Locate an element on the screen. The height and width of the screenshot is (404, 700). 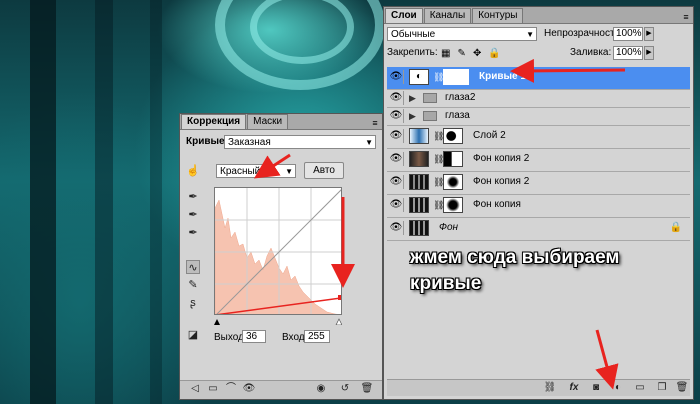
correction-panel-tabs: Коррекция Маски ≡ is located at coordinates (281, 122).